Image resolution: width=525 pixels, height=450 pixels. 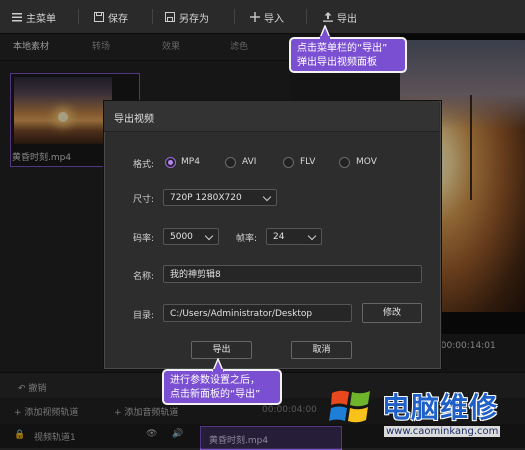 I want to click on callout-top-line1: 点击菜单栏的“导出”, so click(x=342, y=48).